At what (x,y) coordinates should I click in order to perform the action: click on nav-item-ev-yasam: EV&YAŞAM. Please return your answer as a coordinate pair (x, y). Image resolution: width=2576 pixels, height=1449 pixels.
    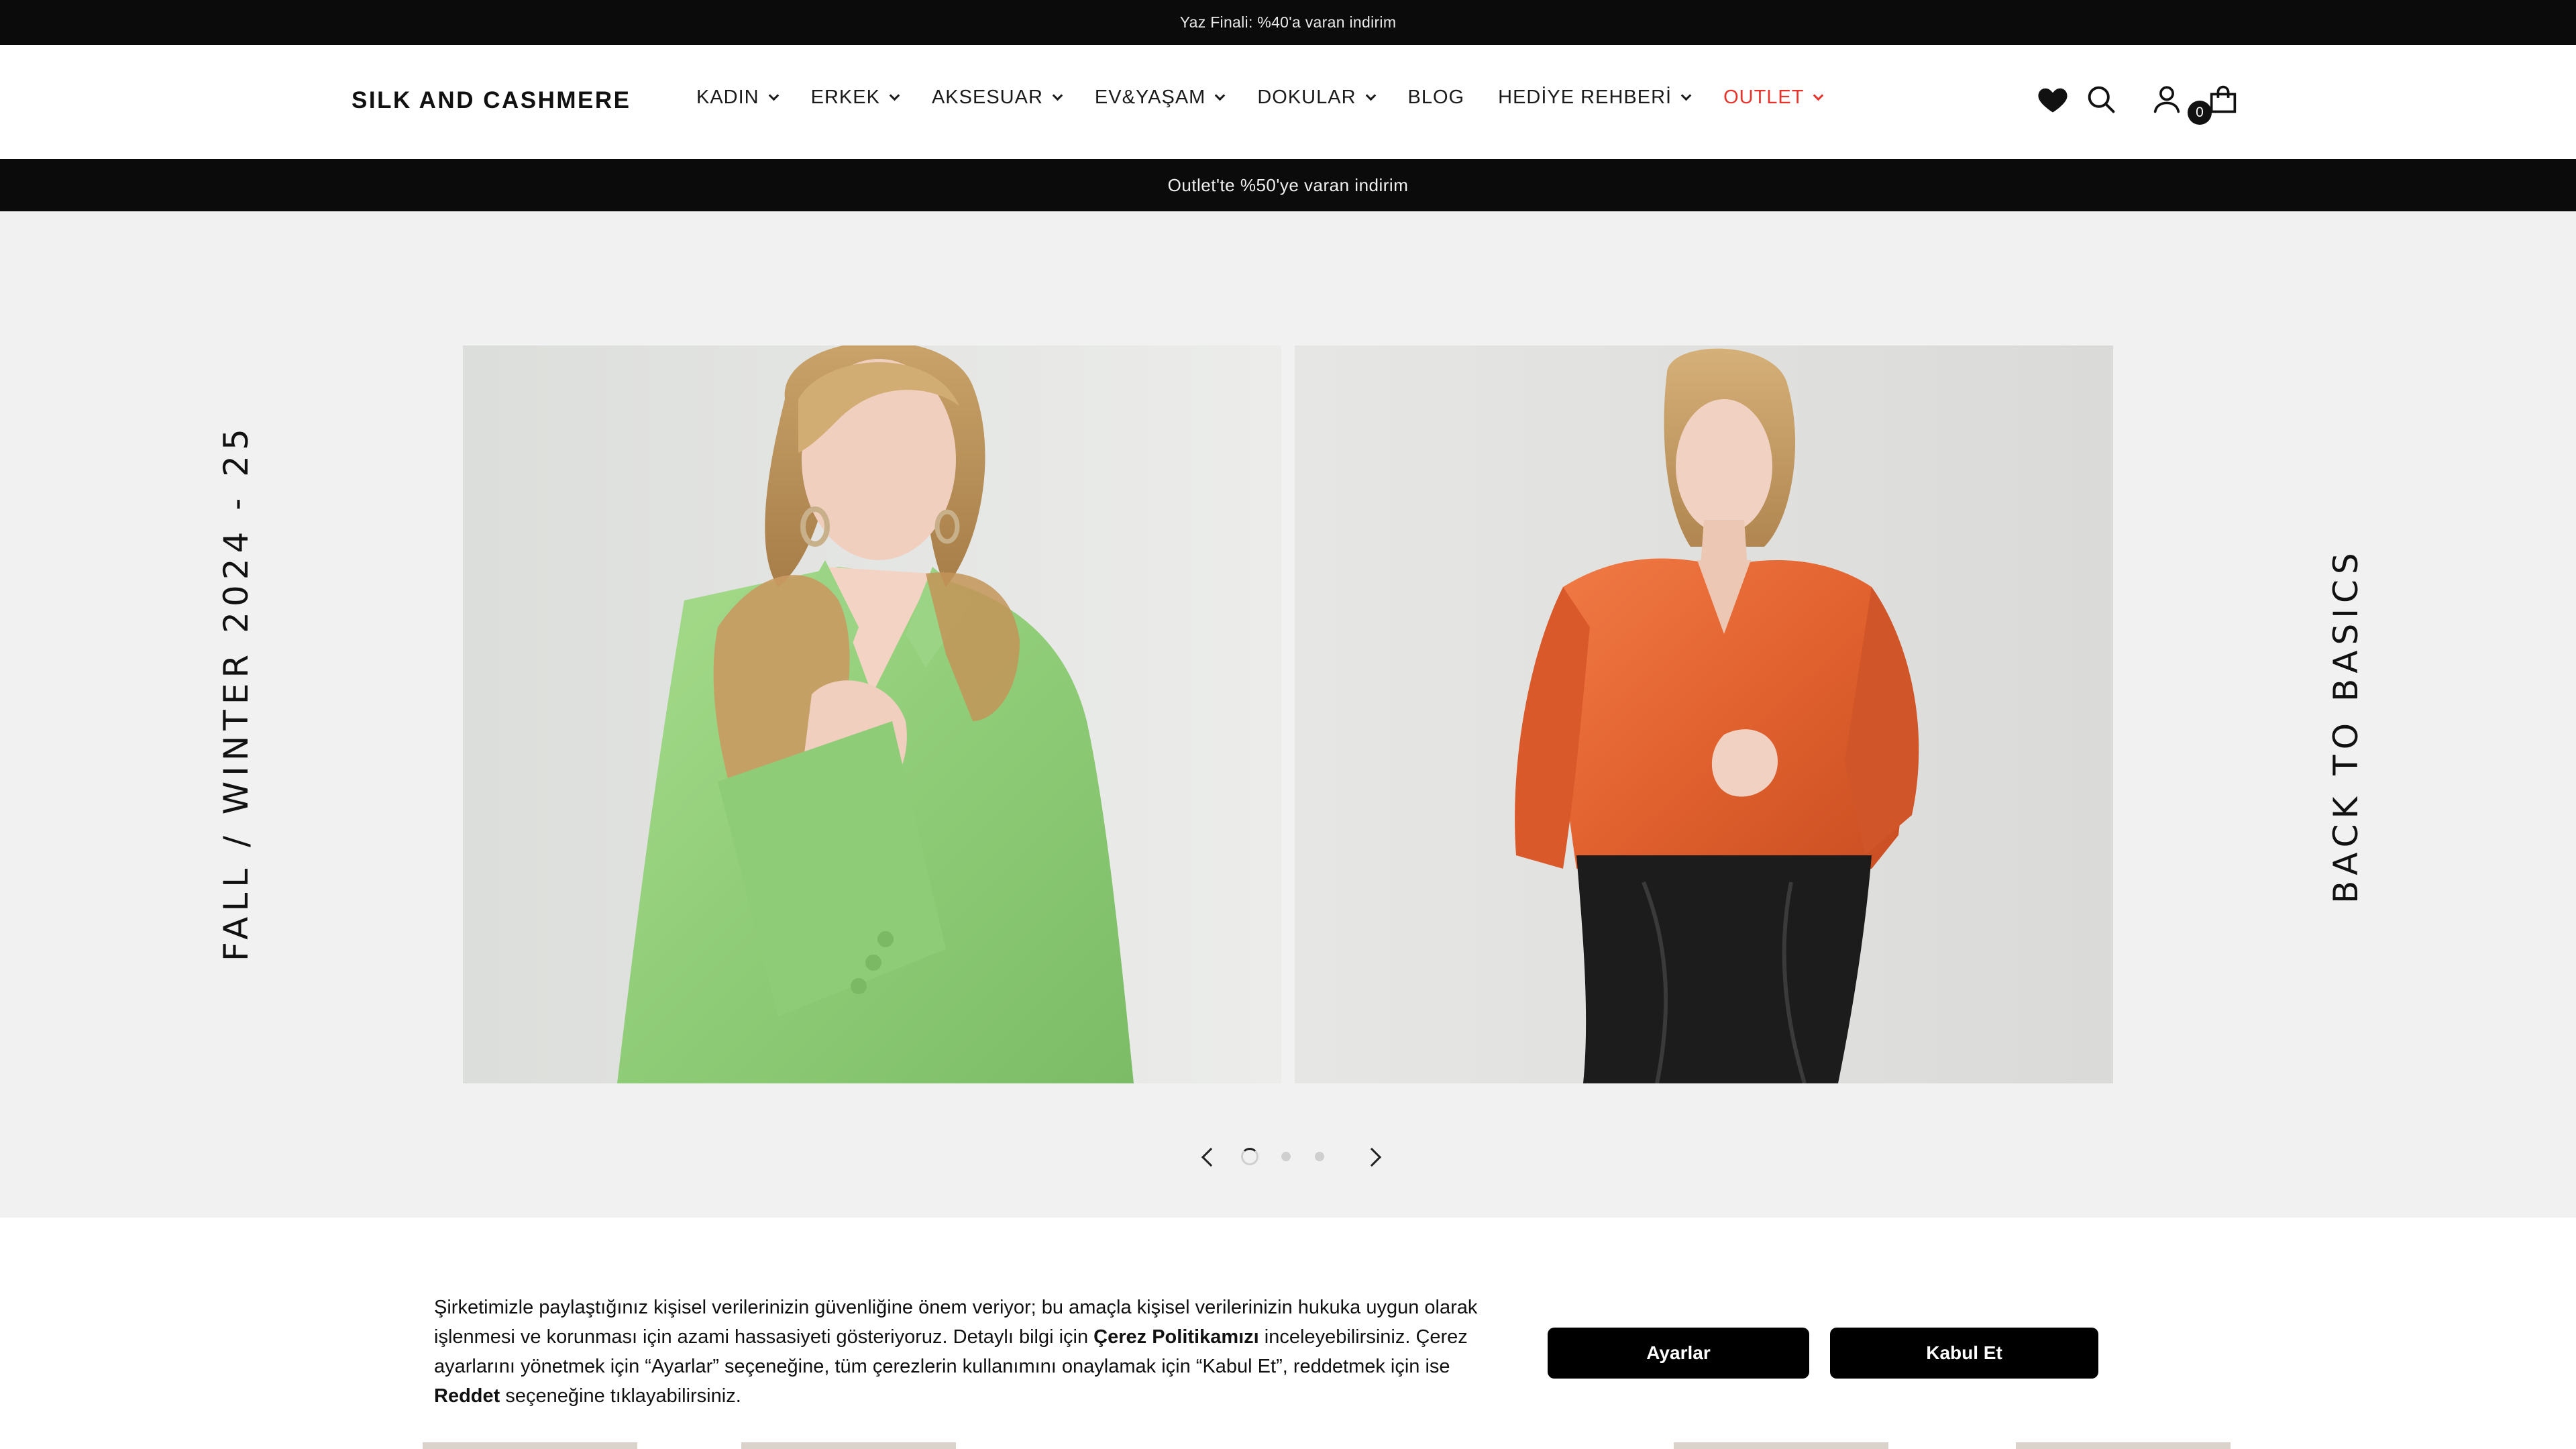
    Looking at the image, I should click on (1160, 98).